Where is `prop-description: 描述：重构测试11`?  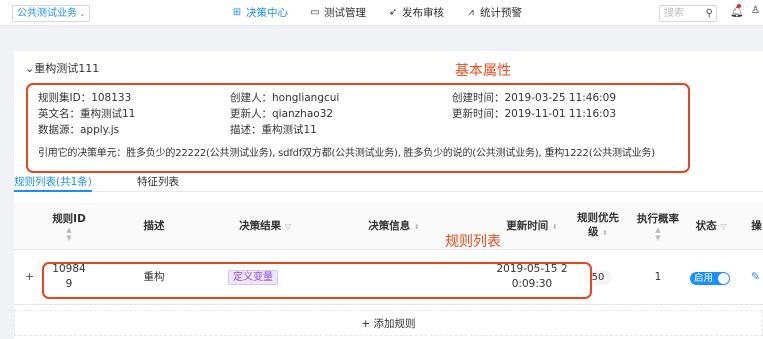 prop-description: 描述：重构测试11 is located at coordinates (273, 129).